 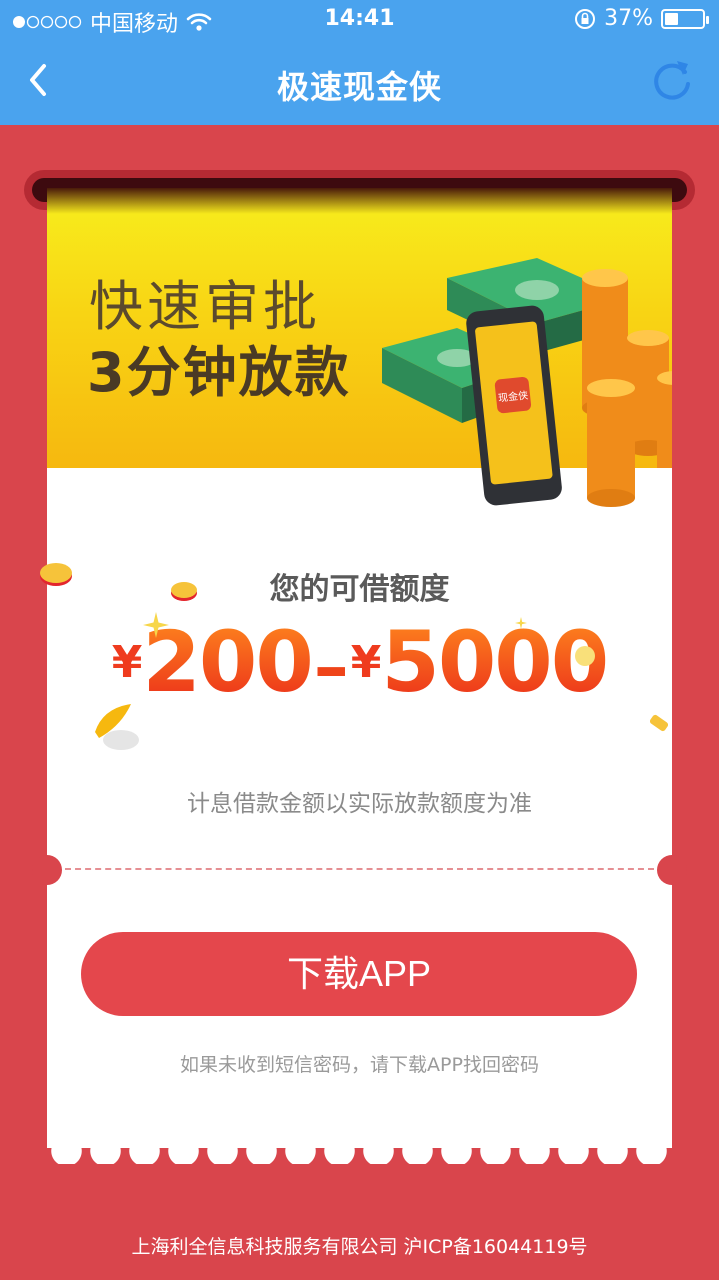 I want to click on footer-company: 上海利全信息科技服务有限公司 沪ICP备16044119号, so click(x=359, y=1247).